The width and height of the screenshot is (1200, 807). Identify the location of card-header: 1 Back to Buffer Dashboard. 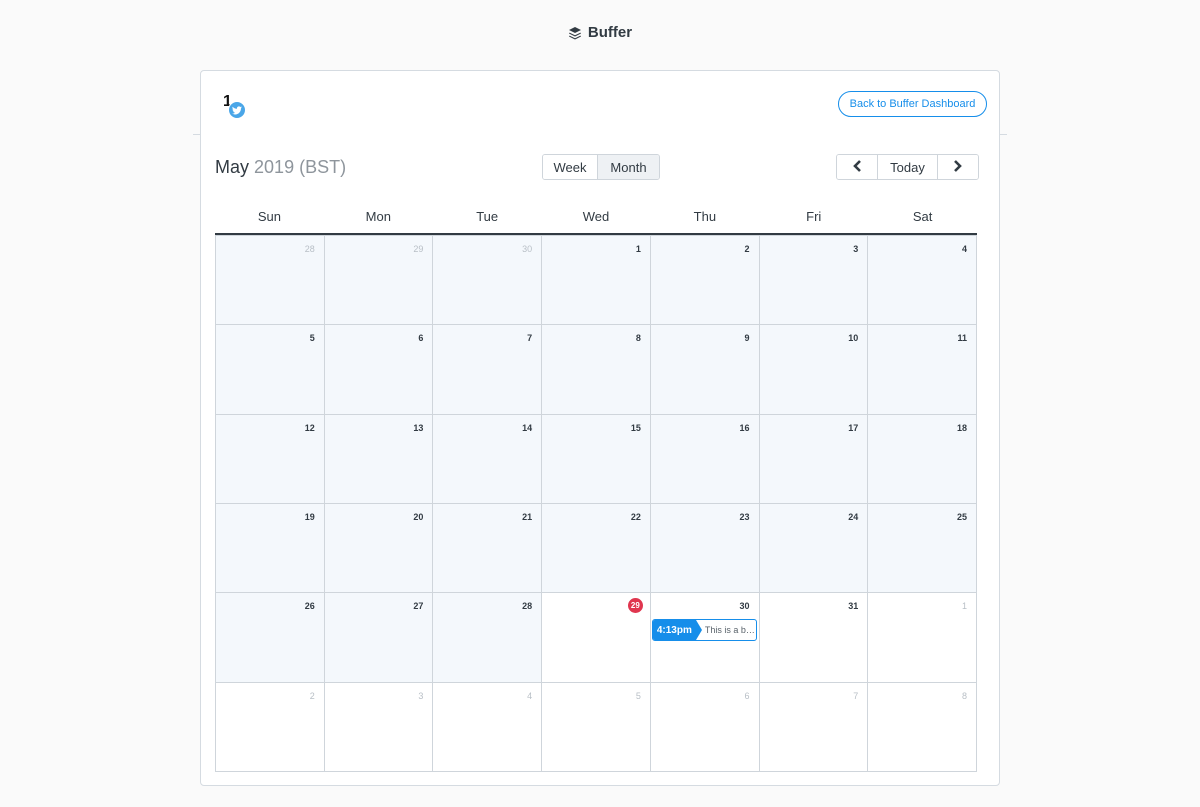
(600, 103).